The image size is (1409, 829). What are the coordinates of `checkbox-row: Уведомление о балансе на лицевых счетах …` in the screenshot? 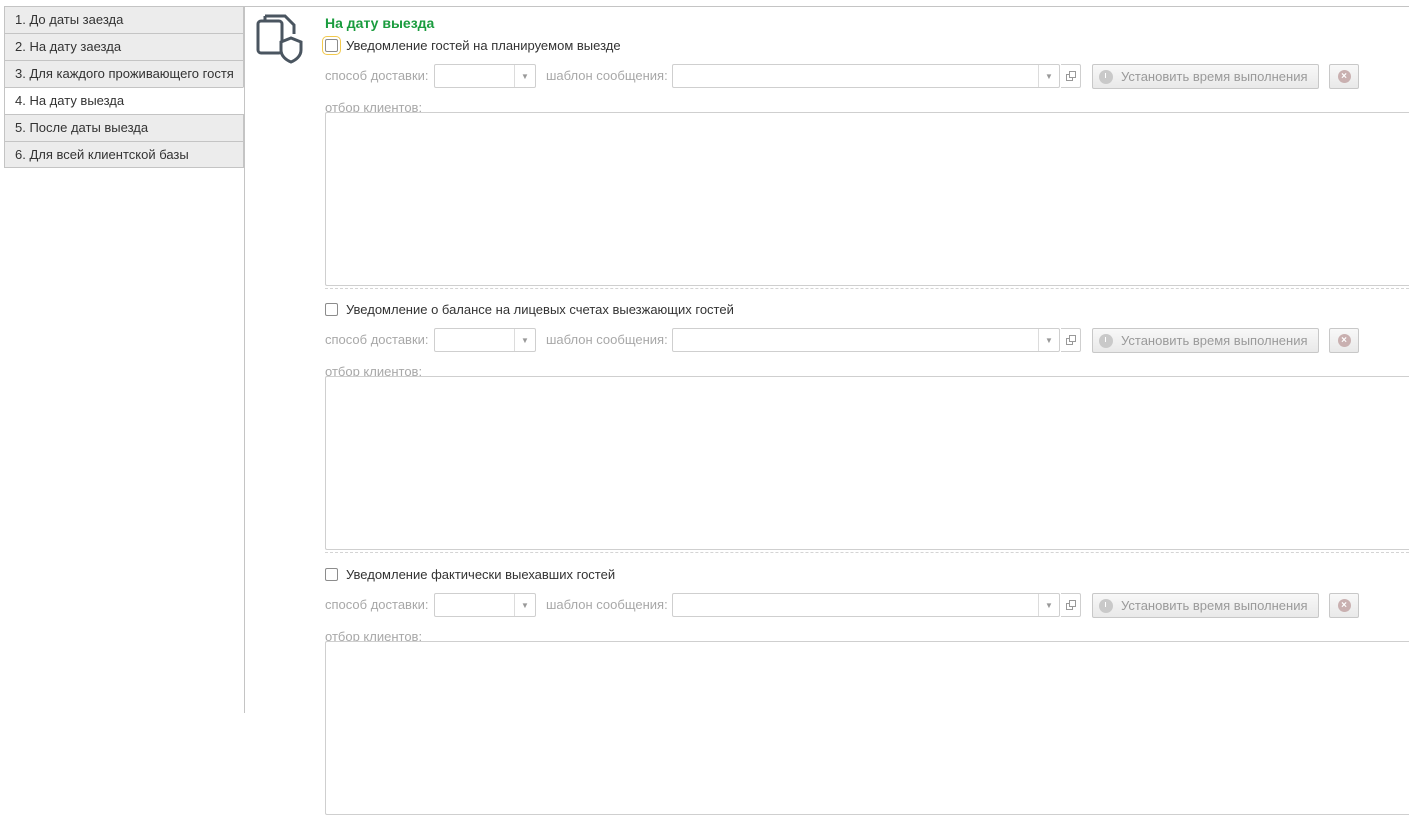 It's located at (529, 309).